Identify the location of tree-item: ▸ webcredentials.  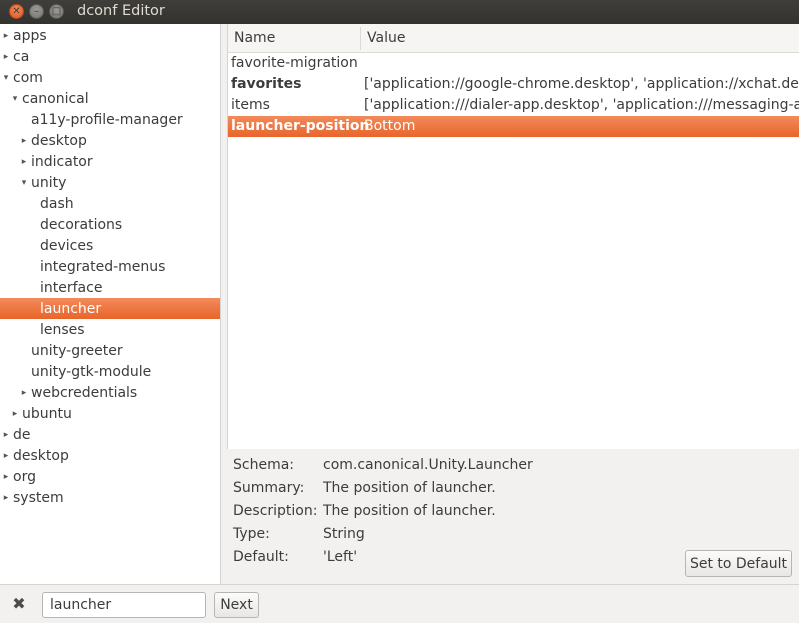
(110, 392).